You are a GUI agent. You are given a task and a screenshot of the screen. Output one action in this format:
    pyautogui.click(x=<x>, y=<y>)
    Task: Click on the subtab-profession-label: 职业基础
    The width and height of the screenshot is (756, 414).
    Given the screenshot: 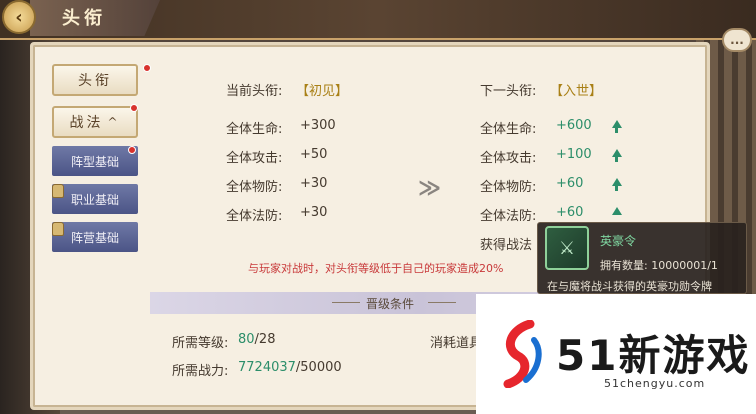 What is the action you would take?
    pyautogui.click(x=94, y=199)
    